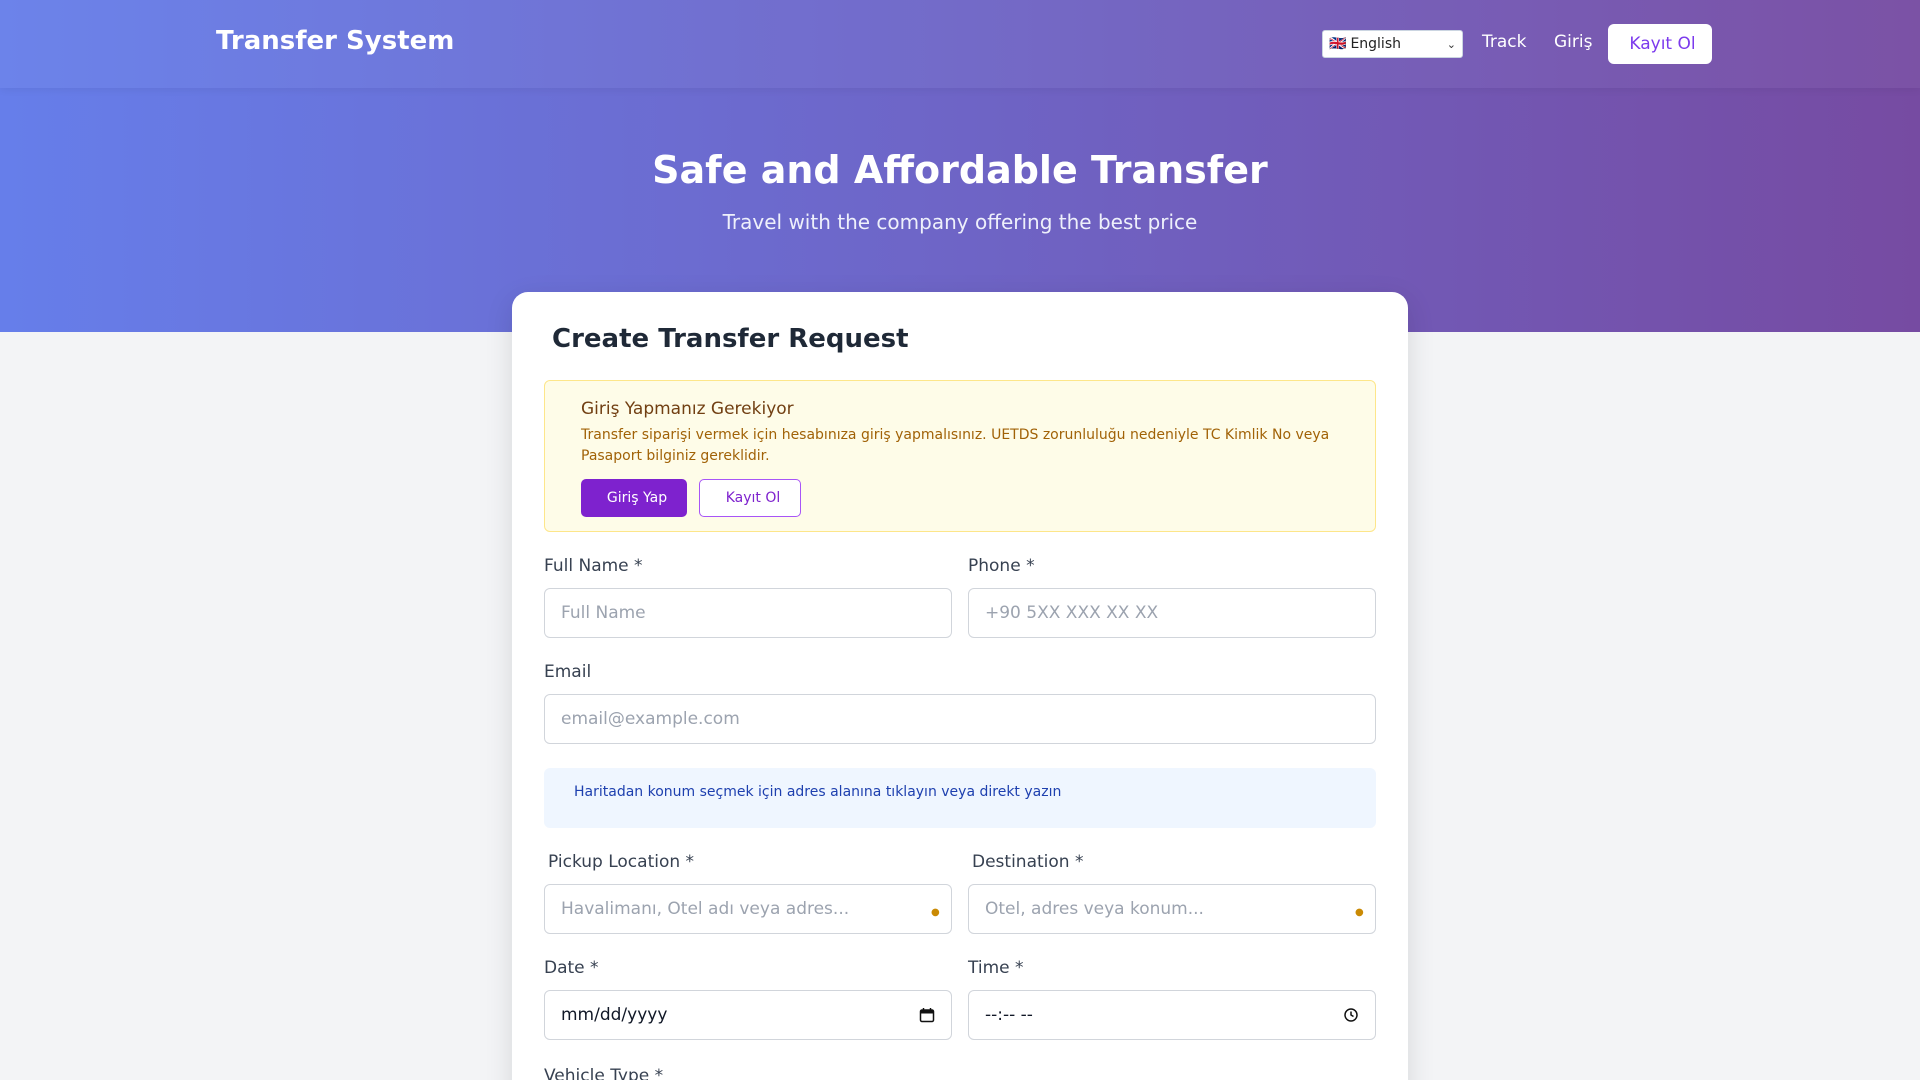 This screenshot has height=1080, width=1920. I want to click on alert-title: Giriş Yapmanız Gerekiyor, so click(687, 409).